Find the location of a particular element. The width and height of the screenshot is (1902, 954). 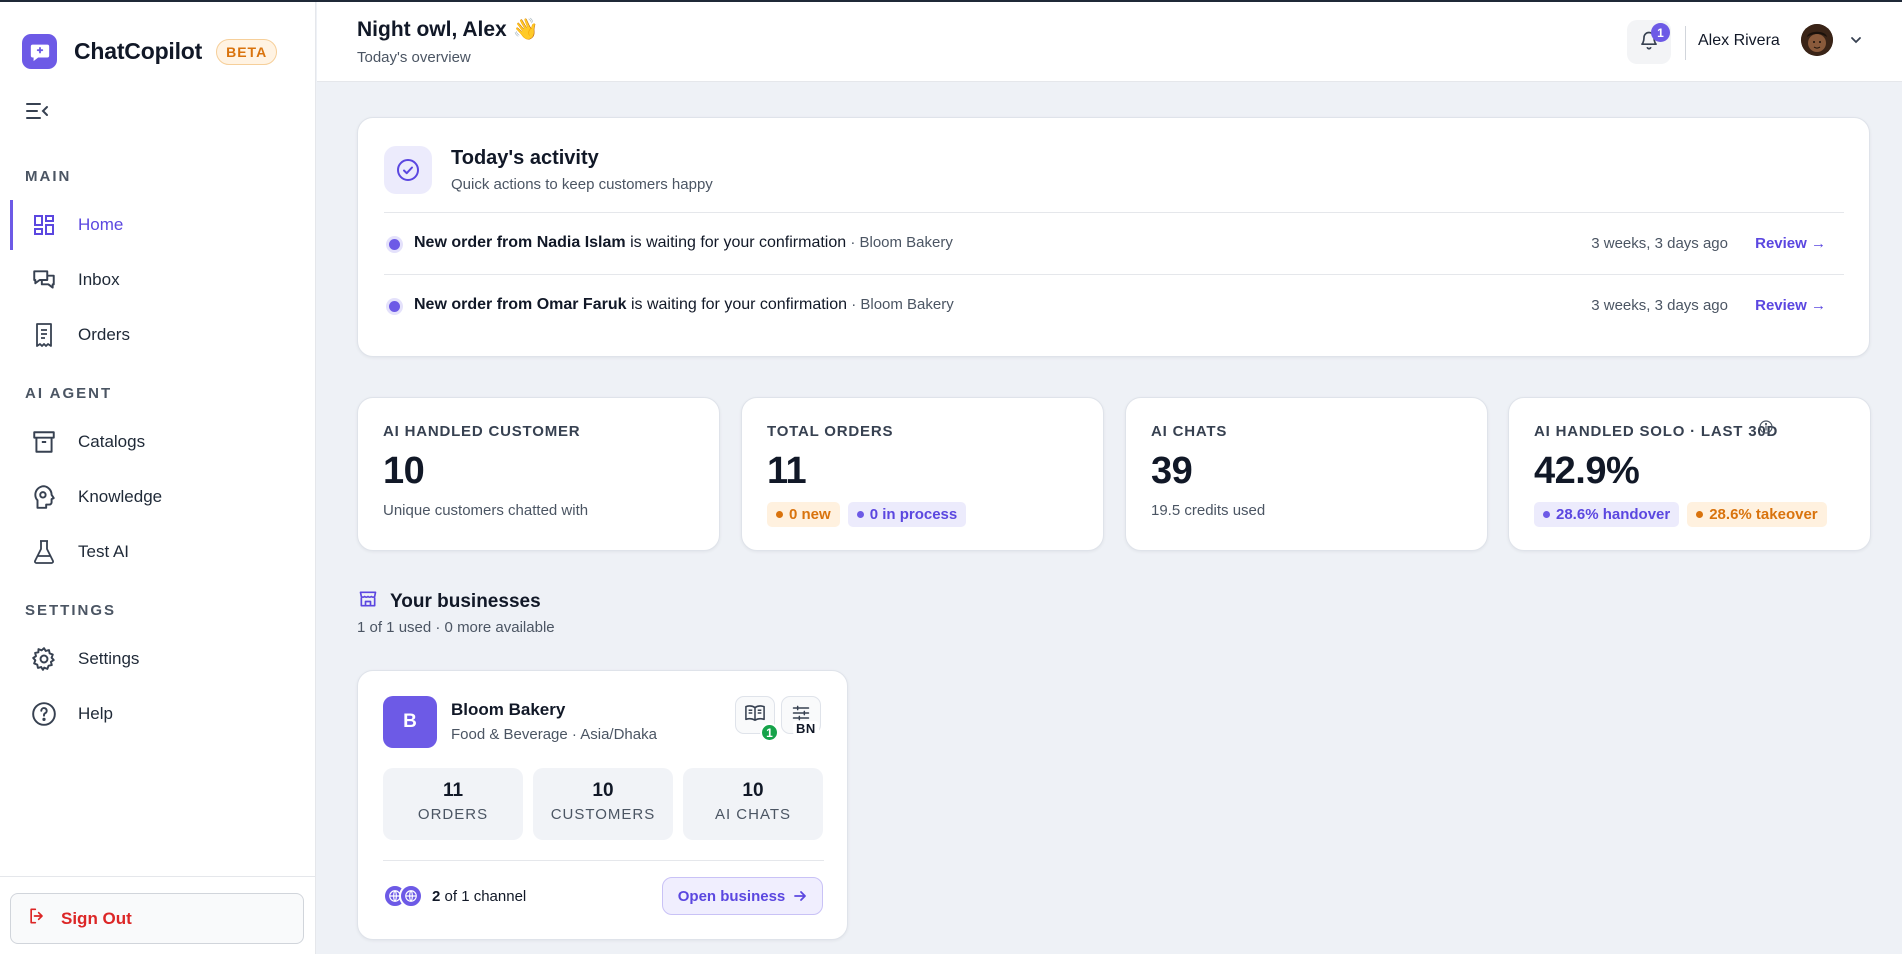

open-business-button: Open business is located at coordinates (742, 896).